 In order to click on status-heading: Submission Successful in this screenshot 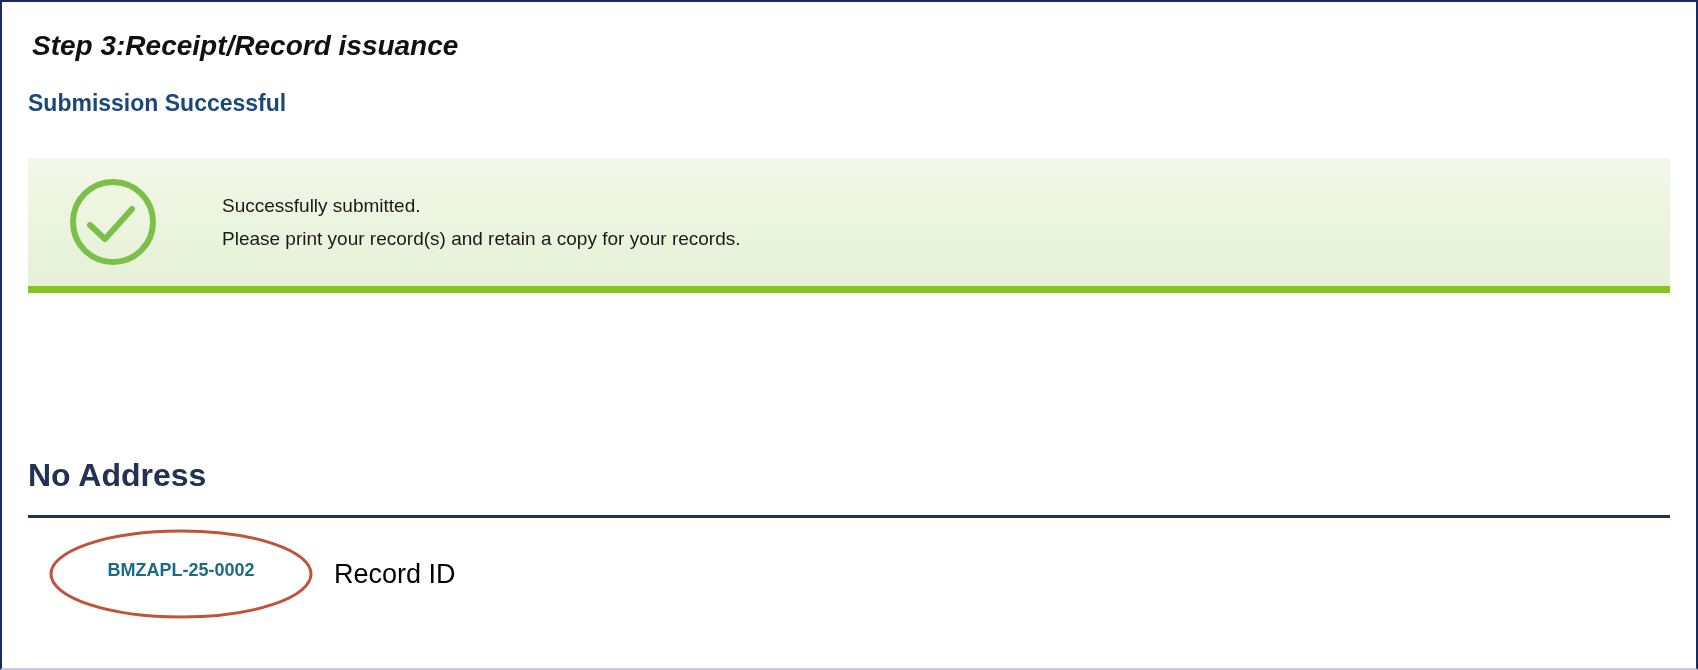, I will do `click(158, 103)`.